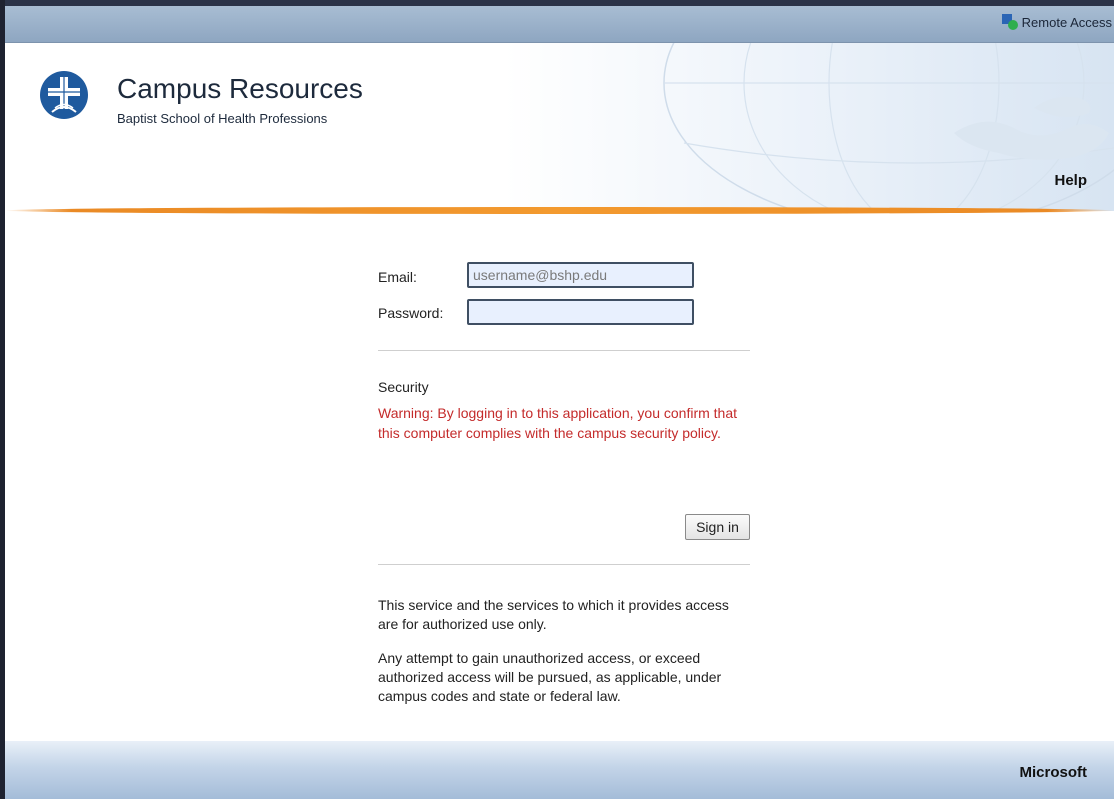 The width and height of the screenshot is (1114, 799). I want to click on remote-access-icon, so click(1009, 22).